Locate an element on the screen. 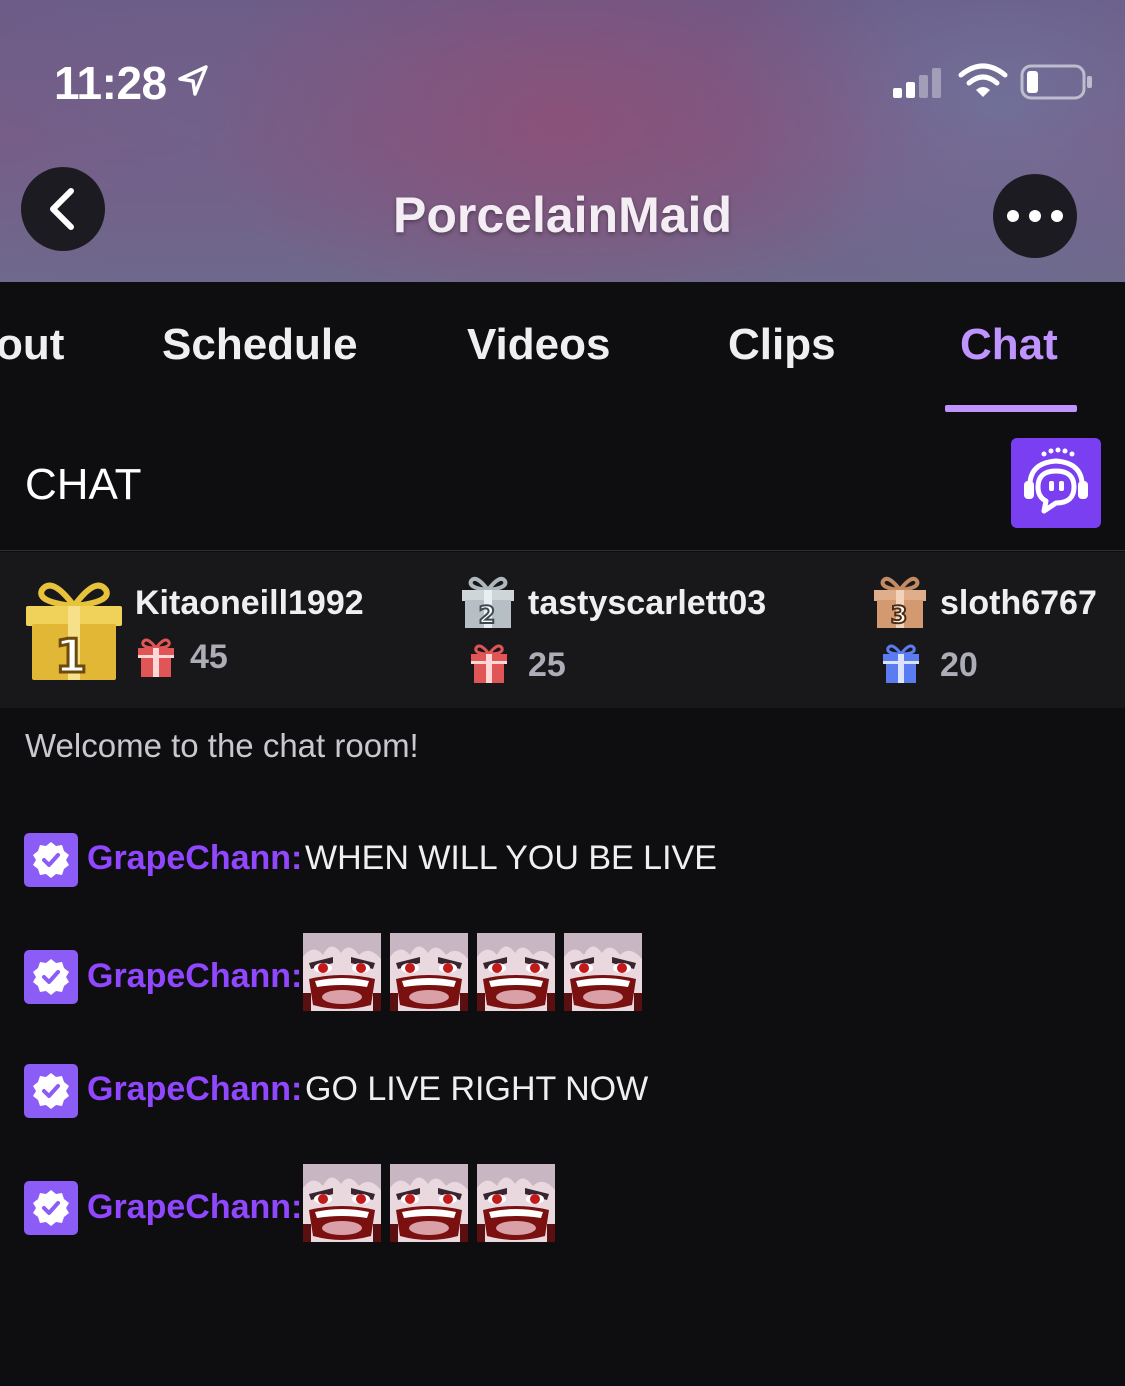 This screenshot has height=1386, width=1125. gold-gift-rank-icon: 1 is located at coordinates (74, 632).